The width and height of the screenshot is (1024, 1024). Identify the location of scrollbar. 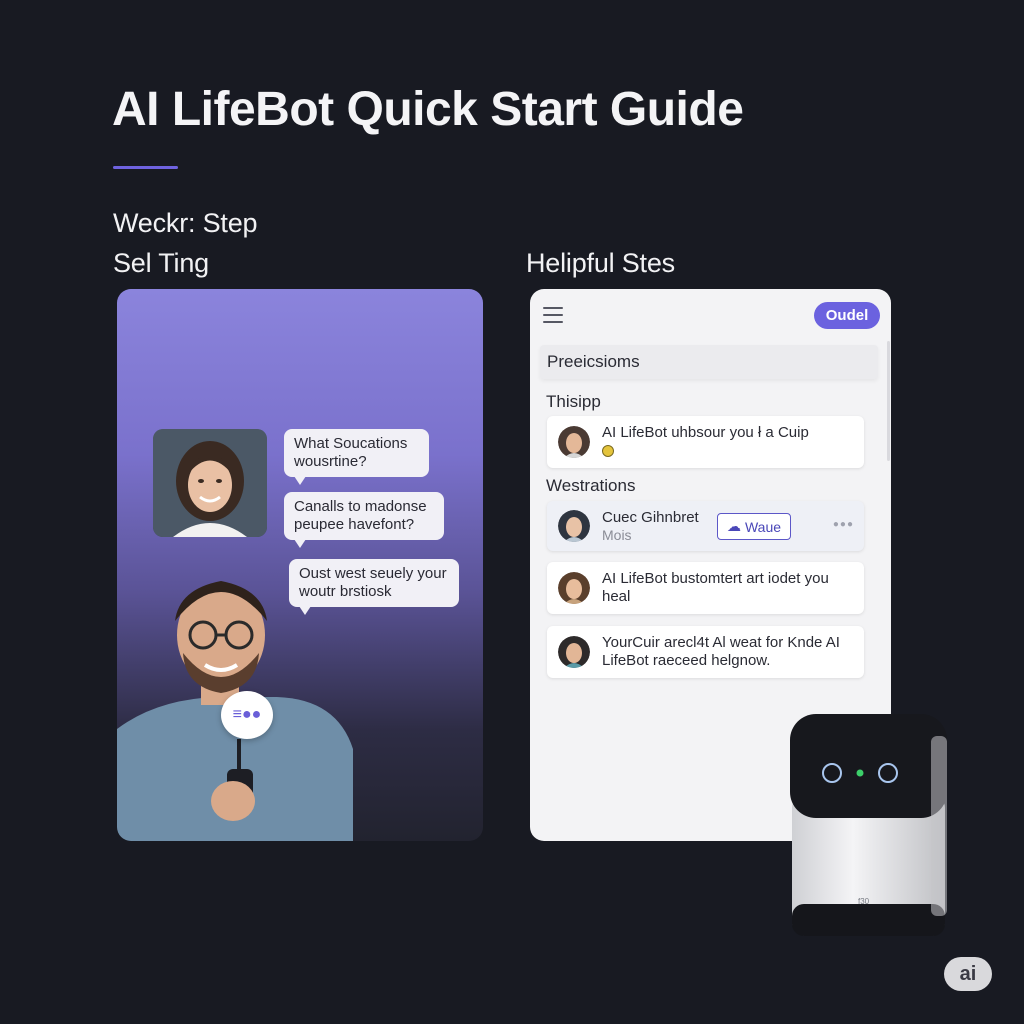
(888, 401).